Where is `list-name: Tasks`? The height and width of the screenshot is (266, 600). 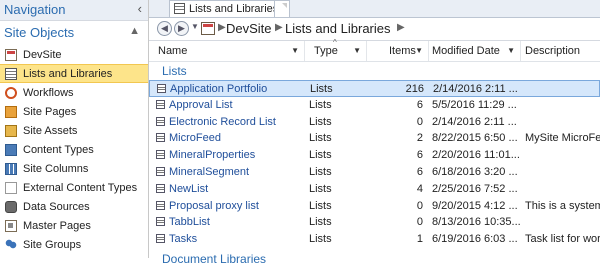 list-name: Tasks is located at coordinates (230, 239).